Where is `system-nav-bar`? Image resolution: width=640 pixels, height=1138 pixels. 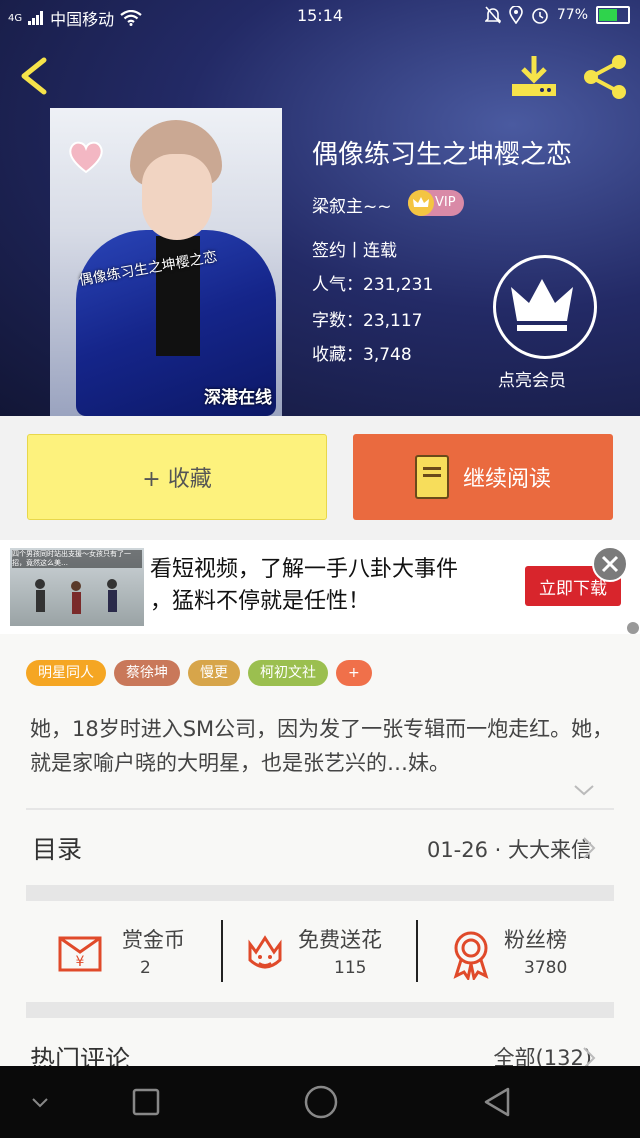
system-nav-bar is located at coordinates (320, 1102).